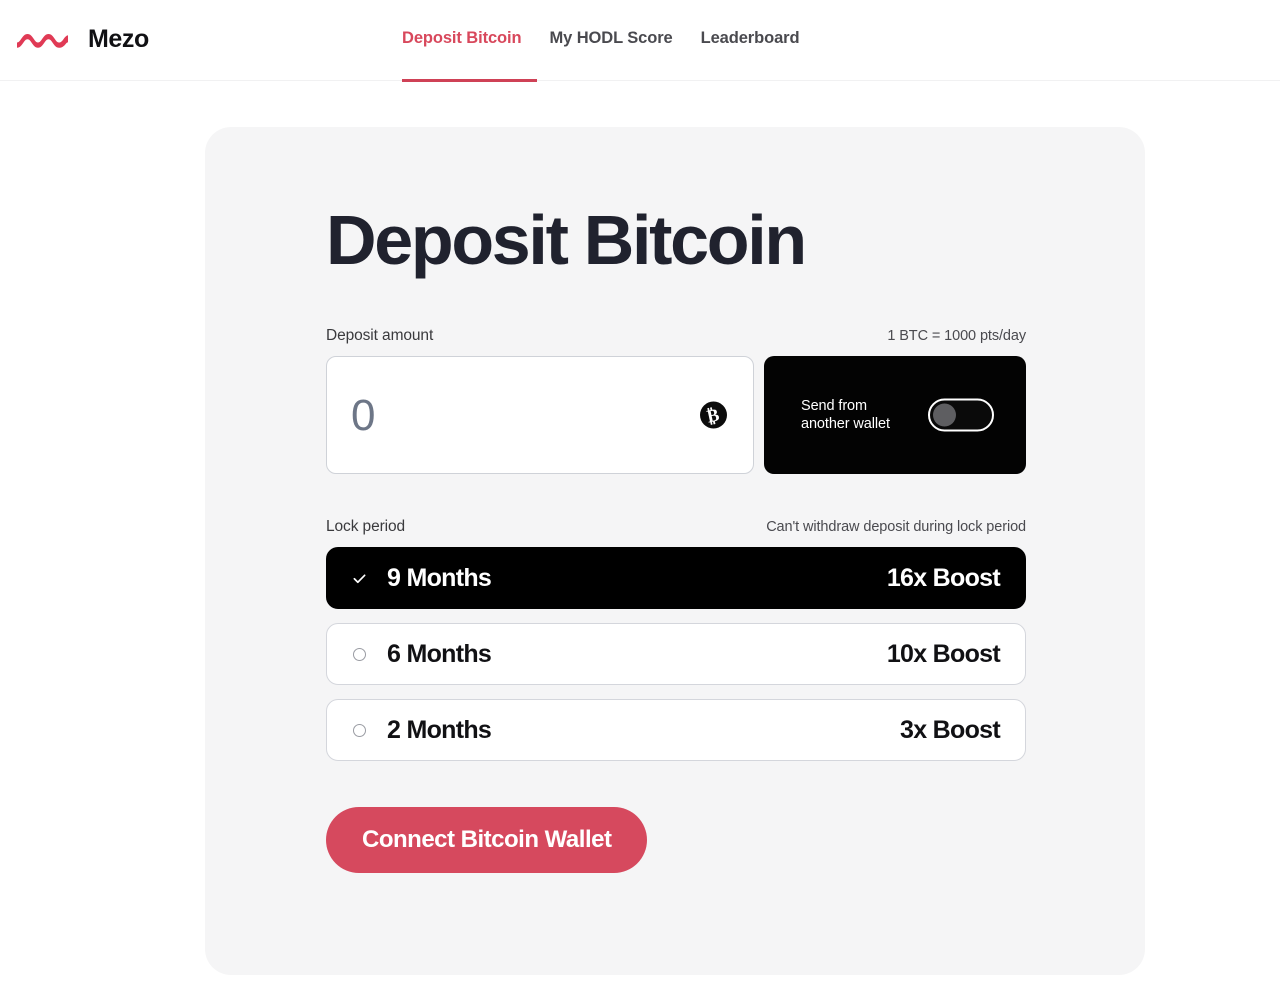  Describe the element at coordinates (950, 729) in the screenshot. I see `lock-period-boost: 3x Boost` at that location.